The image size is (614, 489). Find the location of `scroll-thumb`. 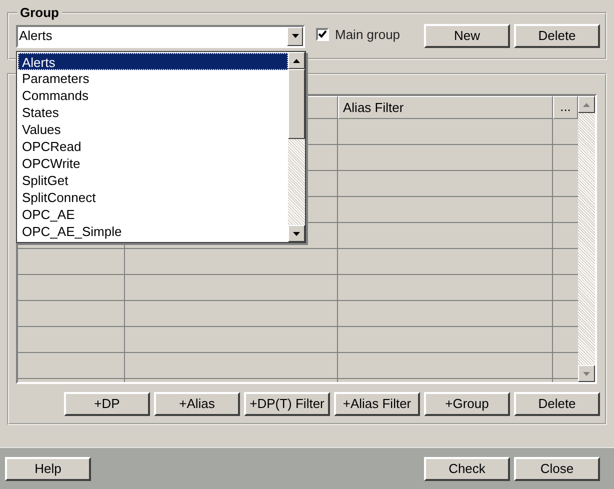

scroll-thumb is located at coordinates (296, 104).